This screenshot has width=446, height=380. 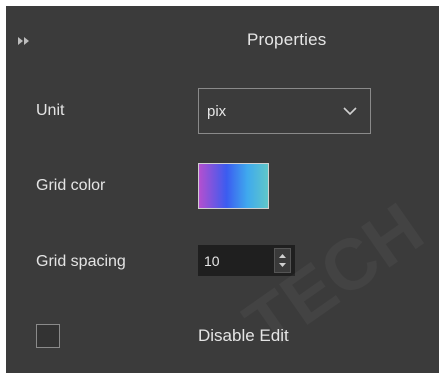 I want to click on spin-arrows-icon, so click(x=282, y=260).